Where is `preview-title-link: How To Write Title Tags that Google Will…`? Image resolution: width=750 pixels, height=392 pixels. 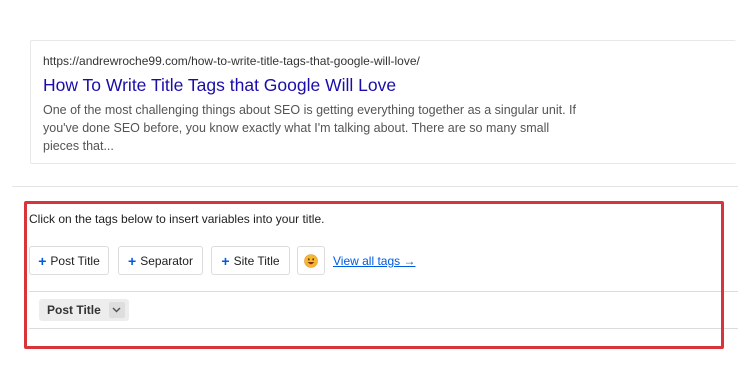 preview-title-link: How To Write Title Tags that Google Will… is located at coordinates (383, 85).